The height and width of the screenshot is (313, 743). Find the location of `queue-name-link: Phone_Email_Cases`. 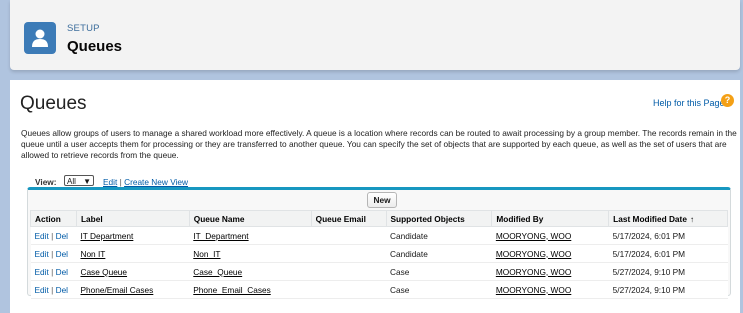

queue-name-link: Phone_Email_Cases is located at coordinates (231, 290).